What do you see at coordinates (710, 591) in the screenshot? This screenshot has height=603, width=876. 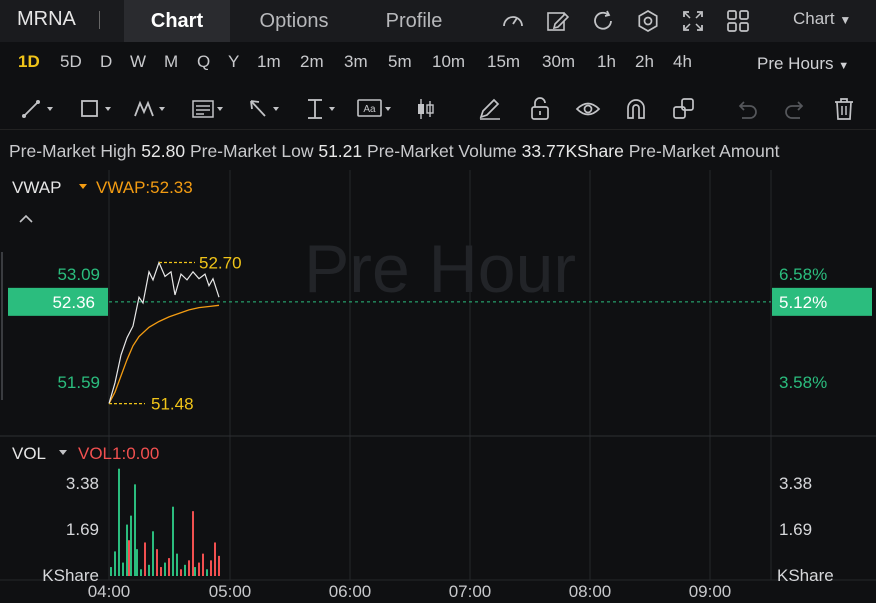 I see `x-axis-tick: 09:00` at bounding box center [710, 591].